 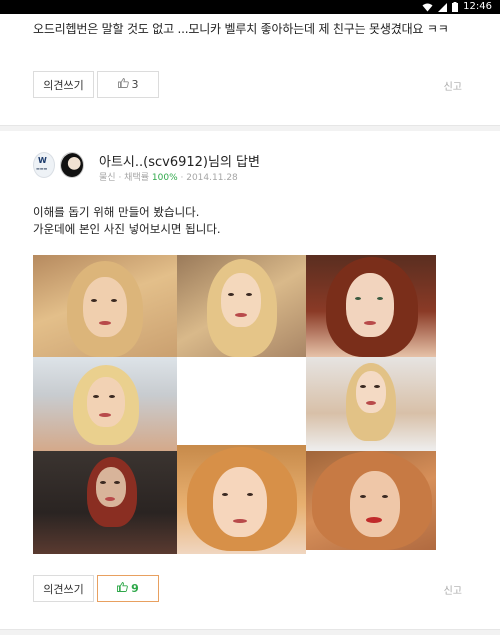 I want to click on meta-date: 2014.11.28, so click(x=212, y=178).